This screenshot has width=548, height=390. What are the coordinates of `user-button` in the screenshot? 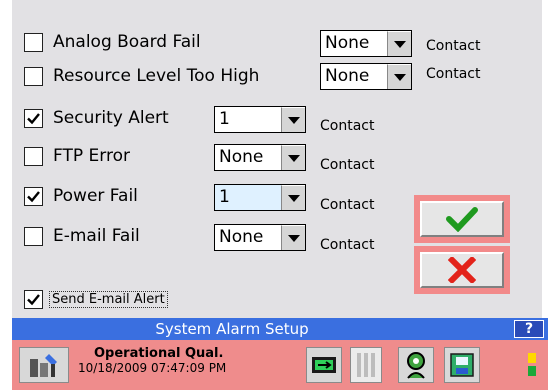 It's located at (416, 365).